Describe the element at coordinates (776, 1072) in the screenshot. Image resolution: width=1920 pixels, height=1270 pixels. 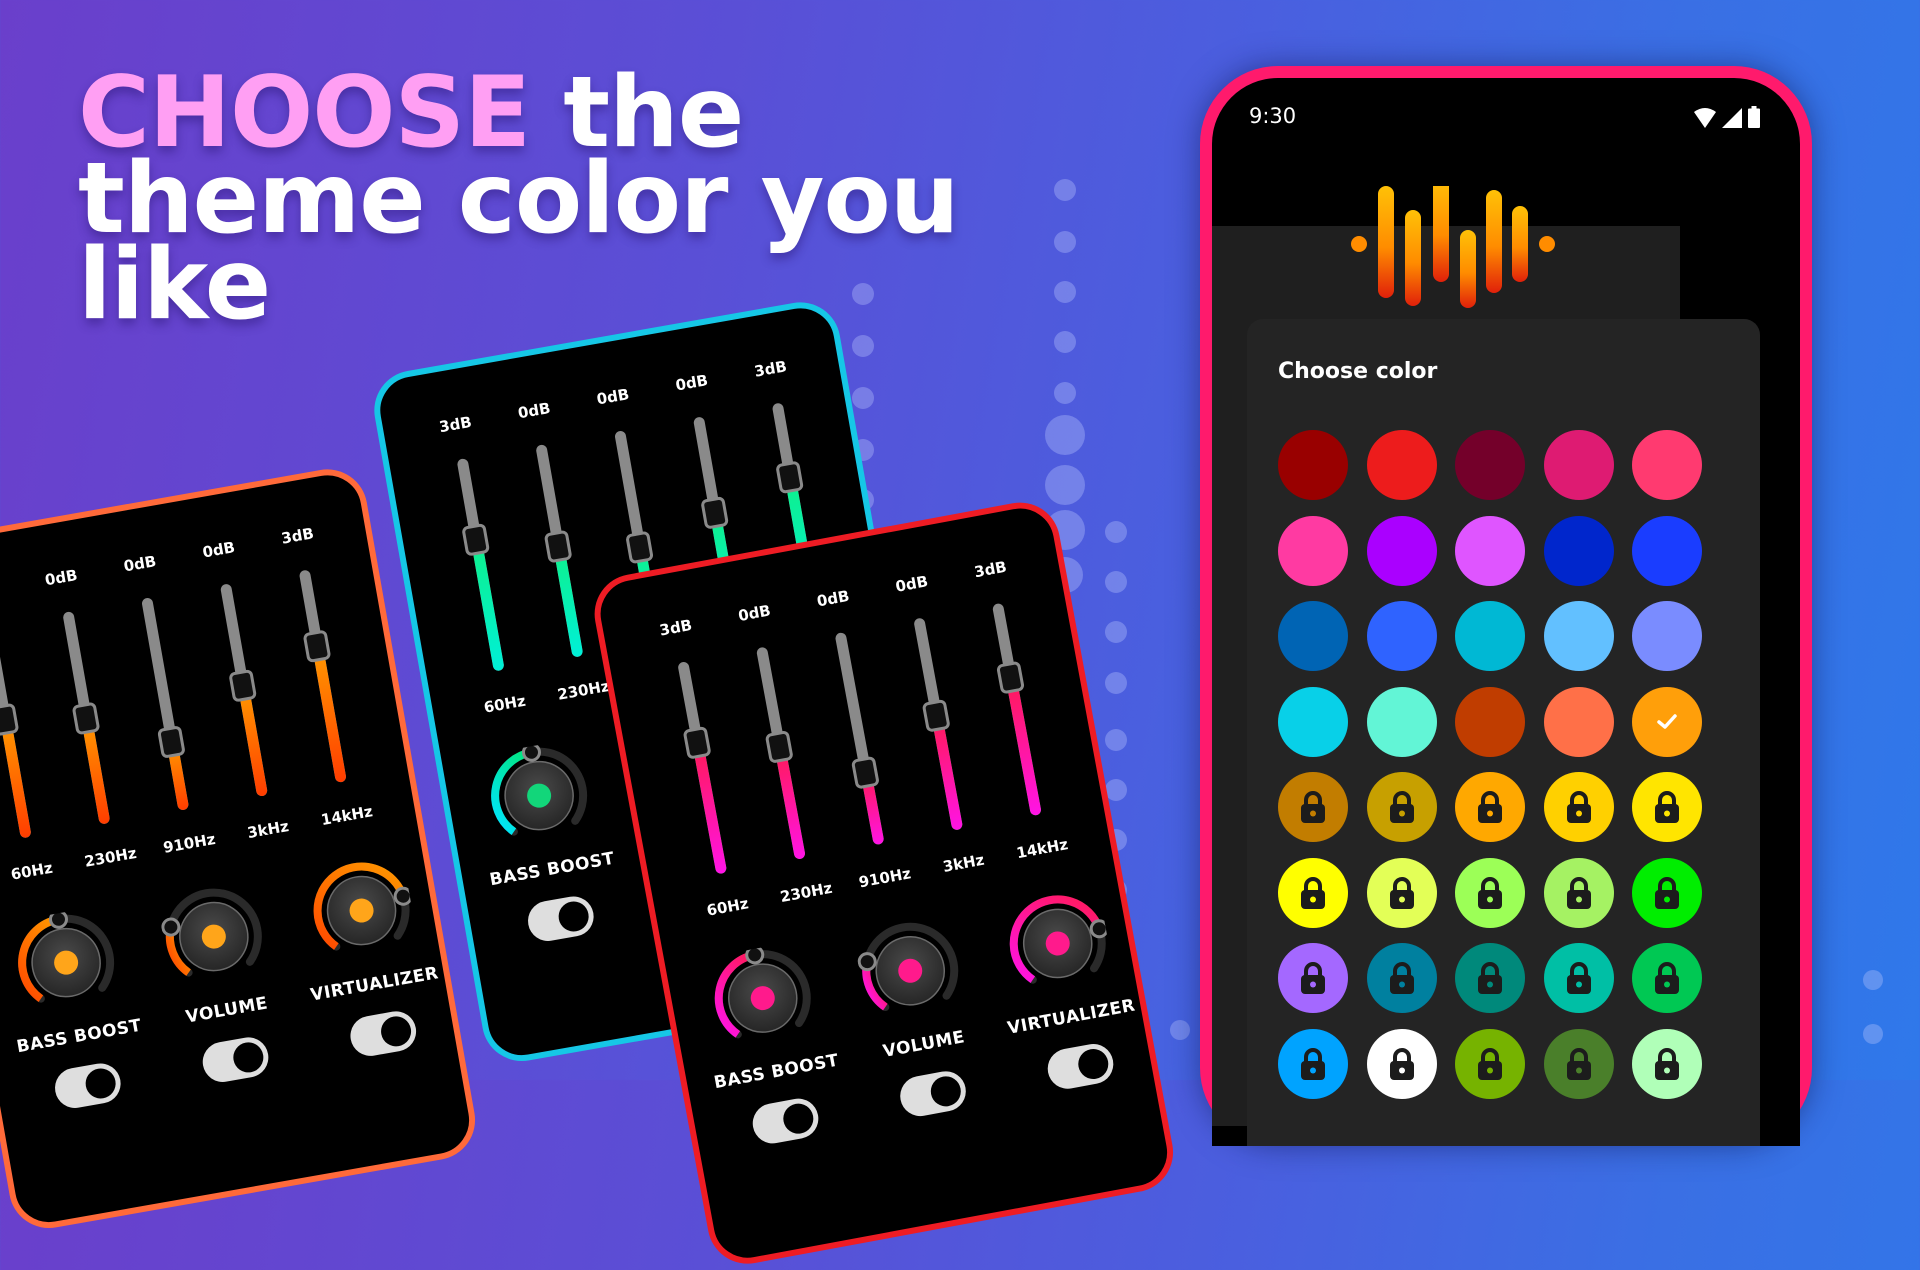
I see `knob-label: BASS BOOST` at that location.